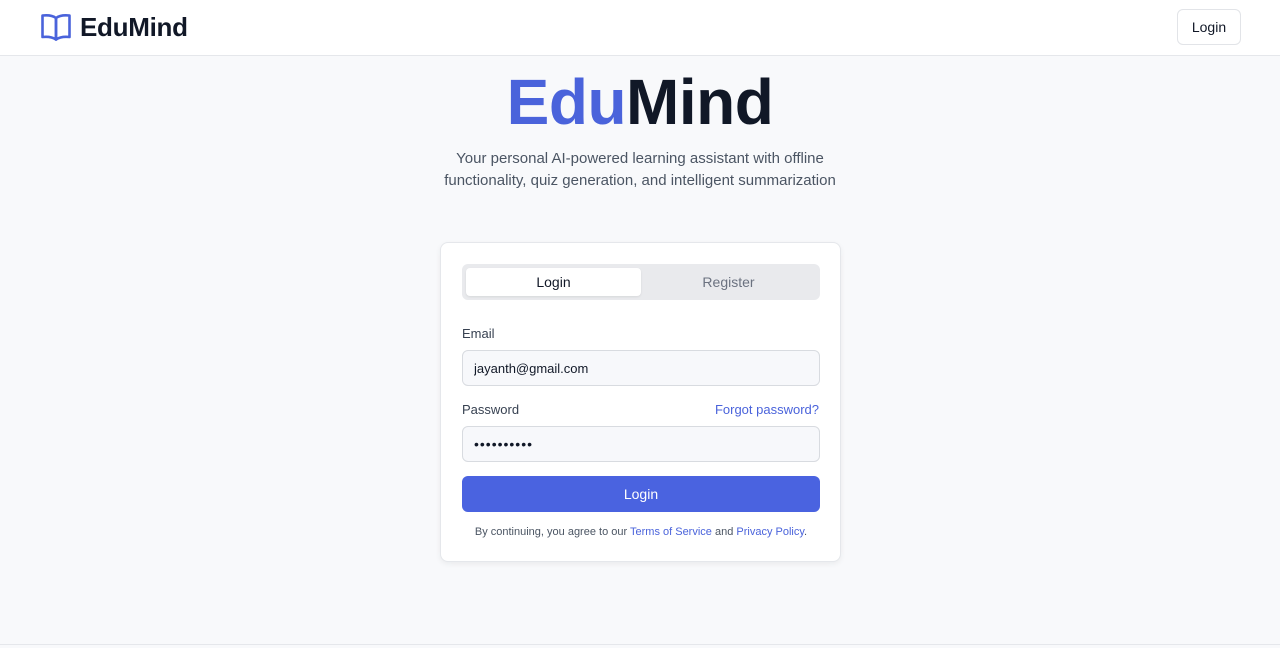  I want to click on brand-logo: EduMind, so click(114, 27).